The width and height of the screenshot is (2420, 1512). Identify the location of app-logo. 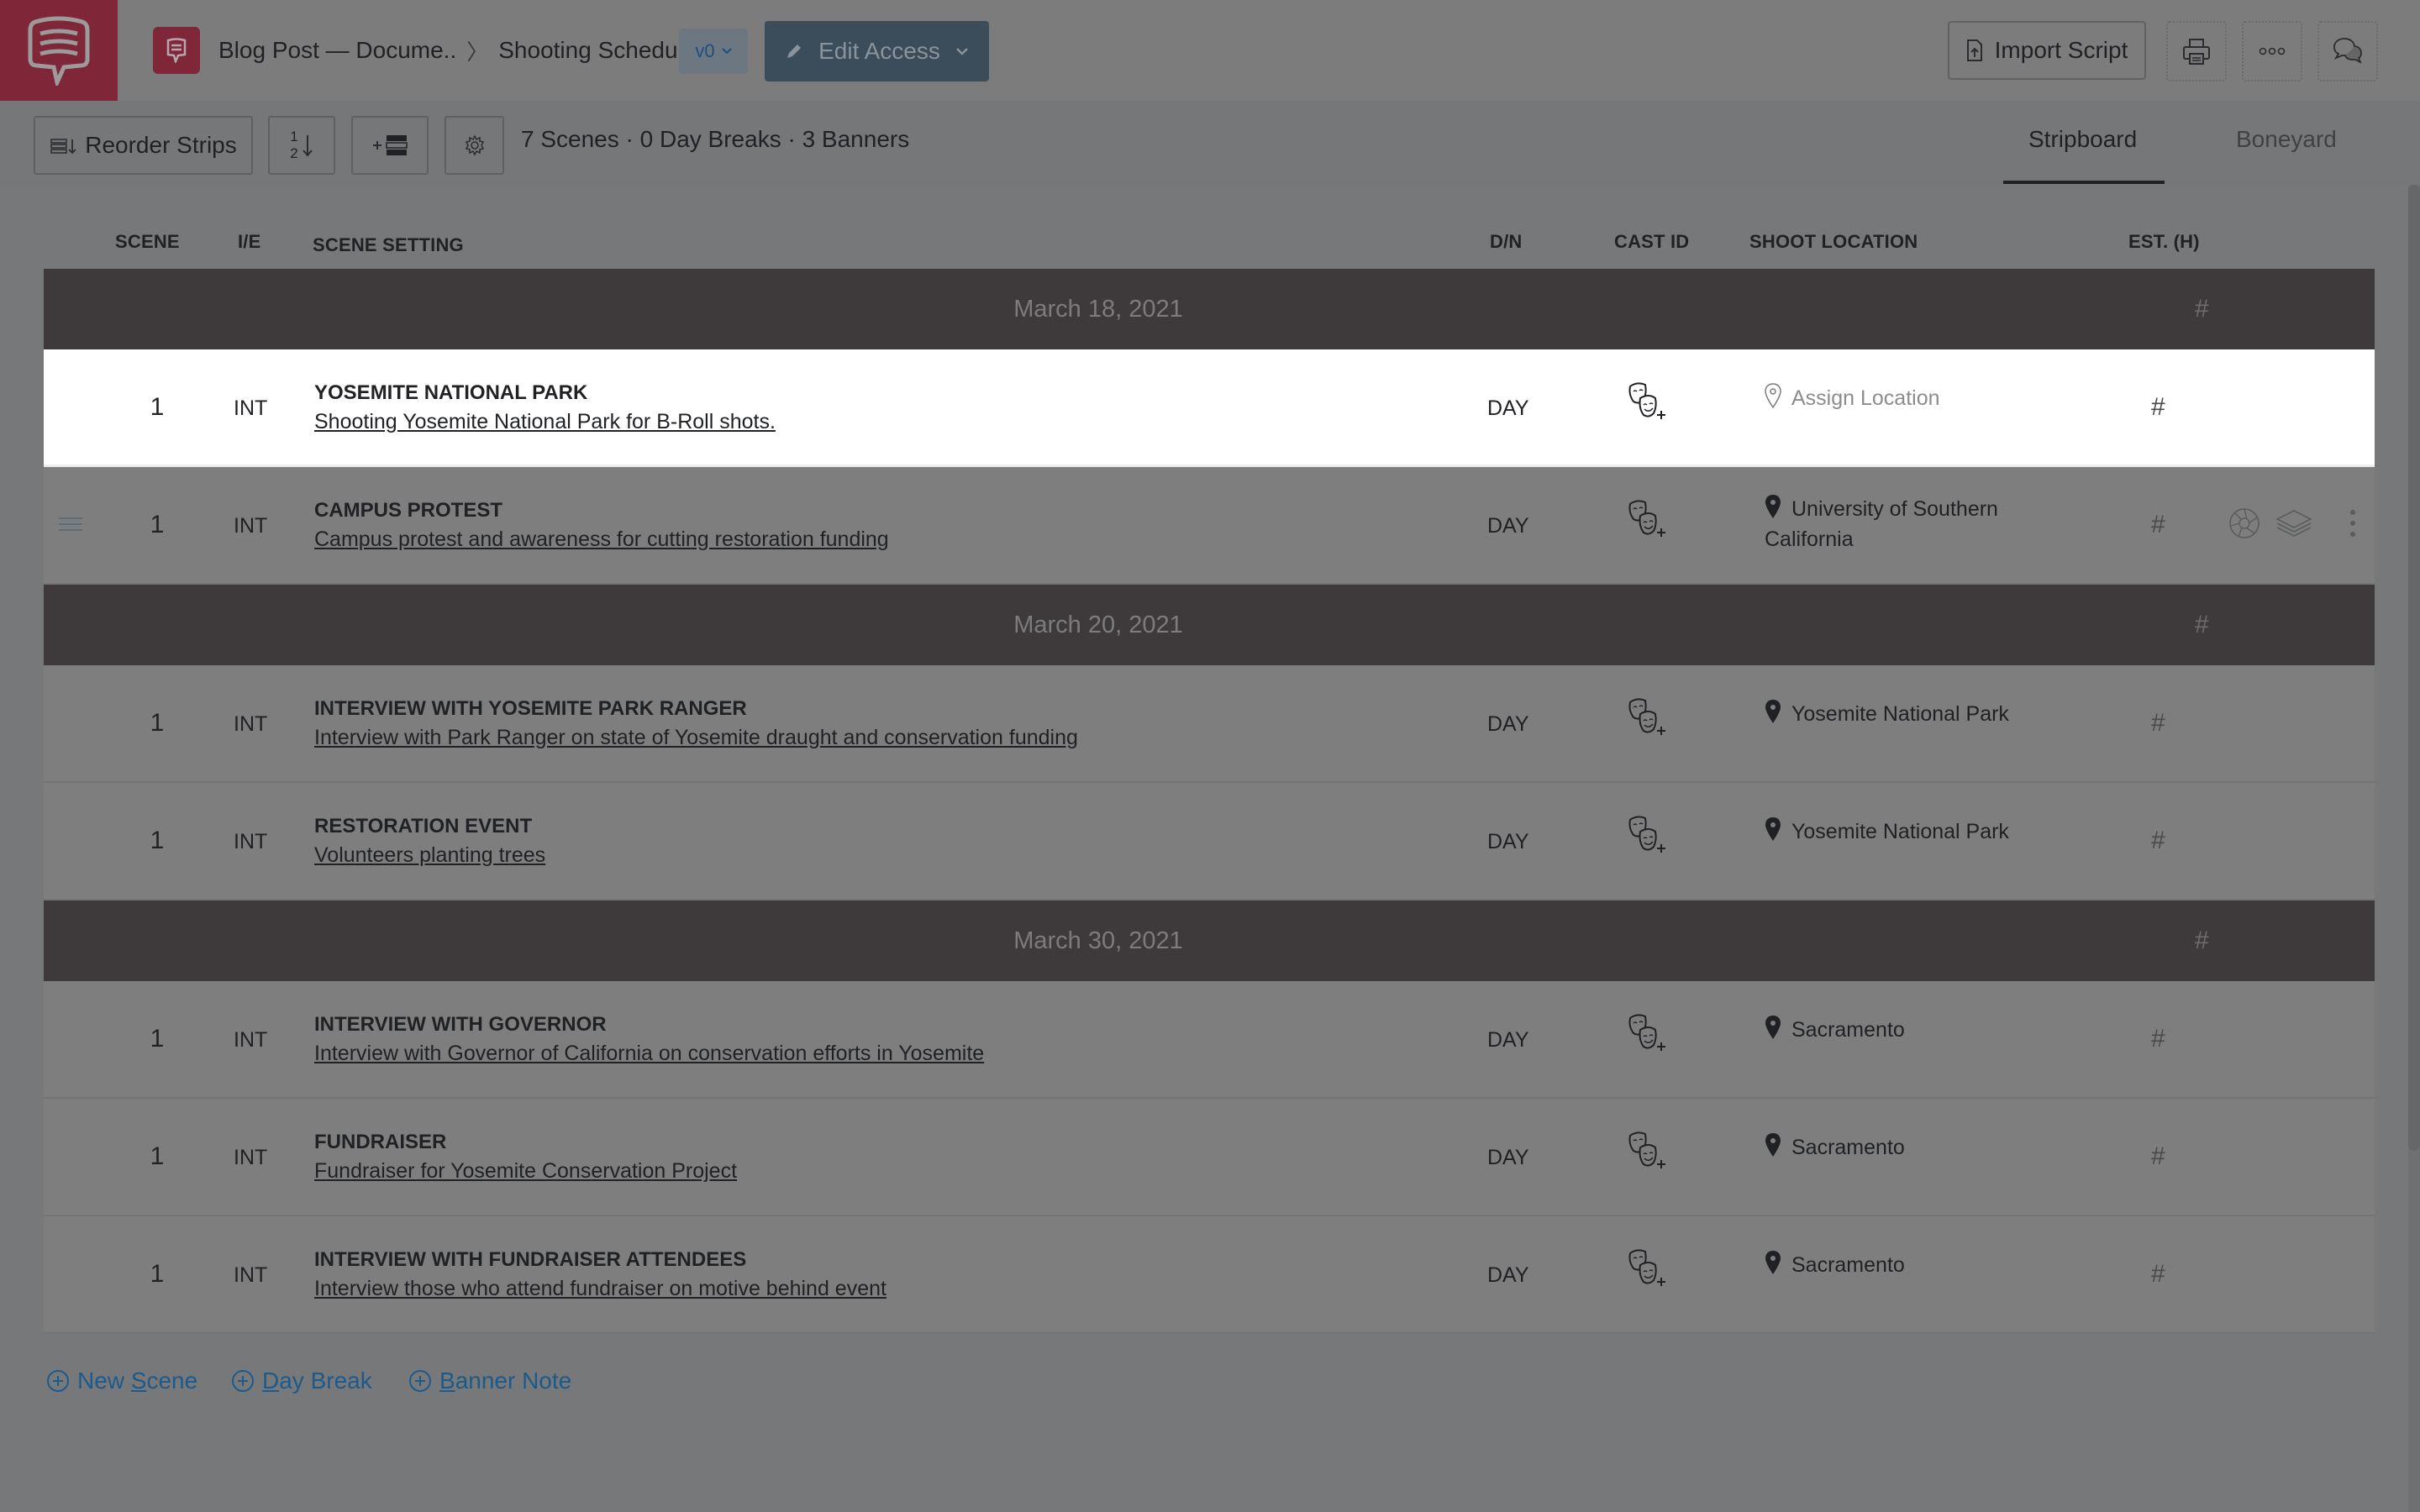
(59, 50).